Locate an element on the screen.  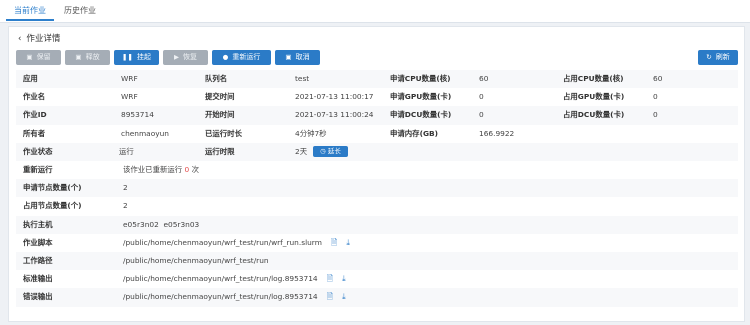
hold-button: ▣ 保留 is located at coordinates (38, 57).